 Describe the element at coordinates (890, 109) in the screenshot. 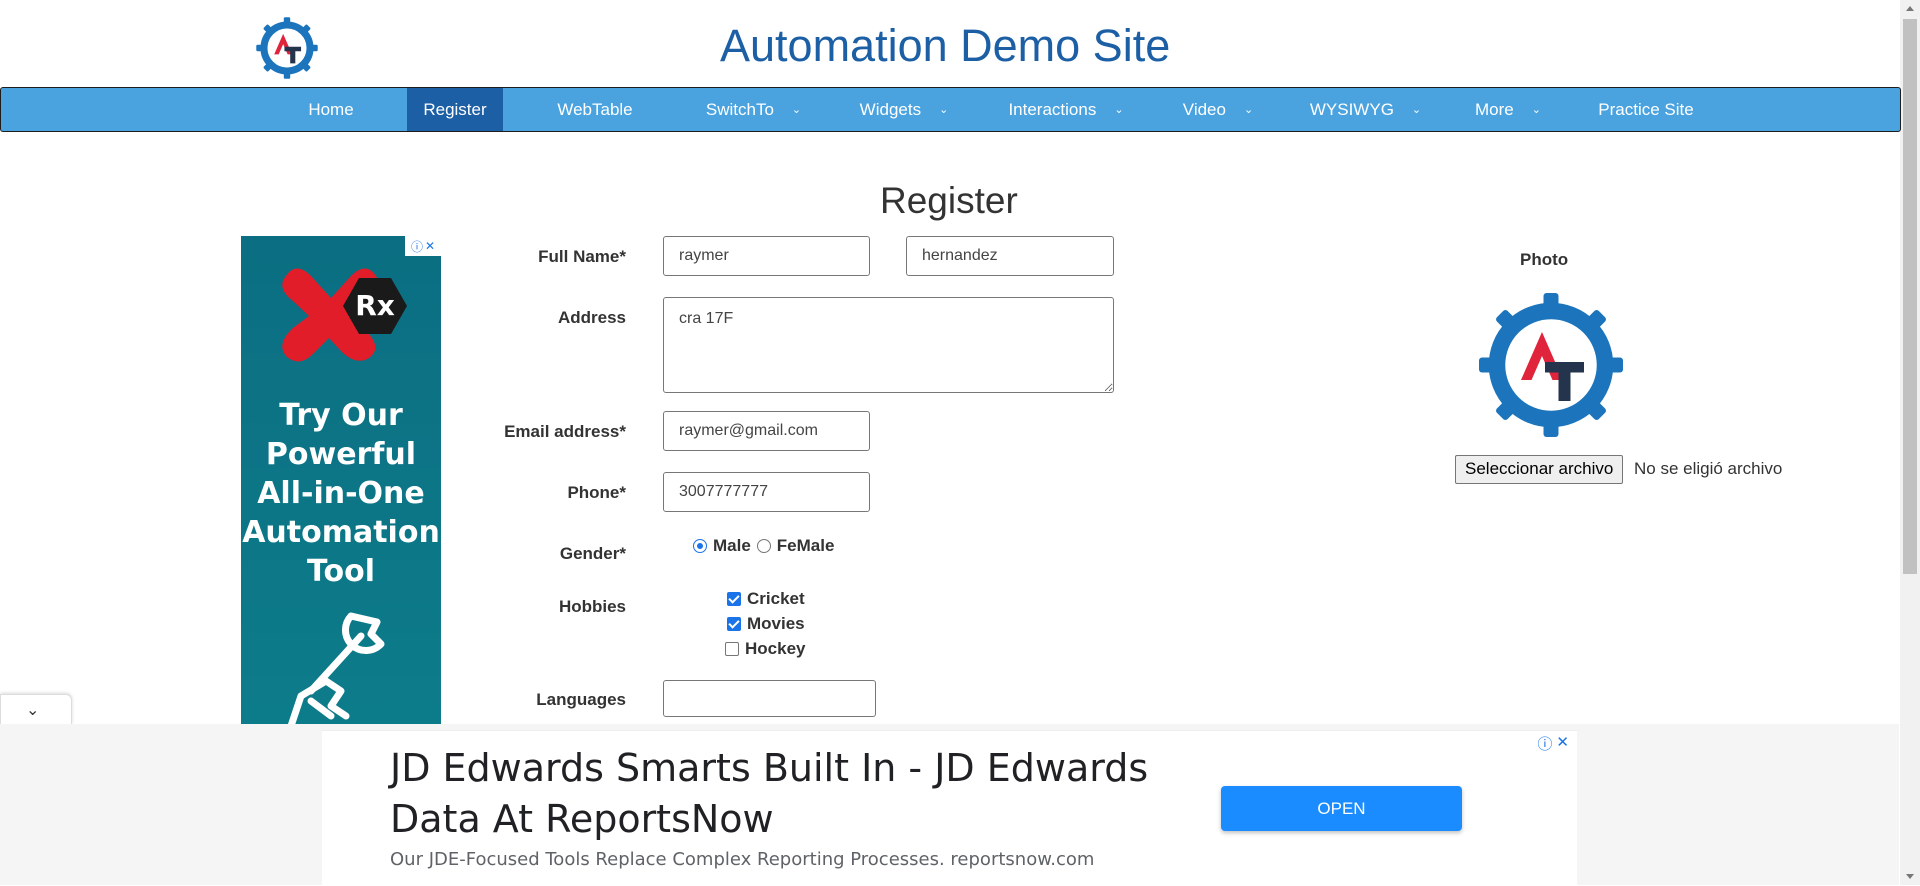

I see `nav-widgets-label: Widgets` at that location.